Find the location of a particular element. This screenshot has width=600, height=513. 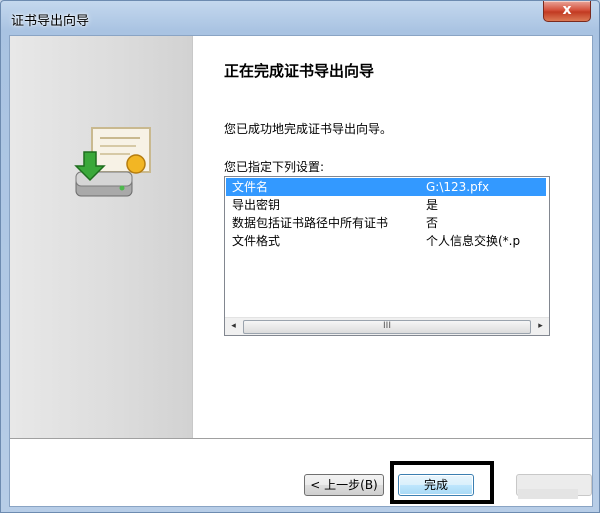

setting-key: 文件名 is located at coordinates (250, 187).